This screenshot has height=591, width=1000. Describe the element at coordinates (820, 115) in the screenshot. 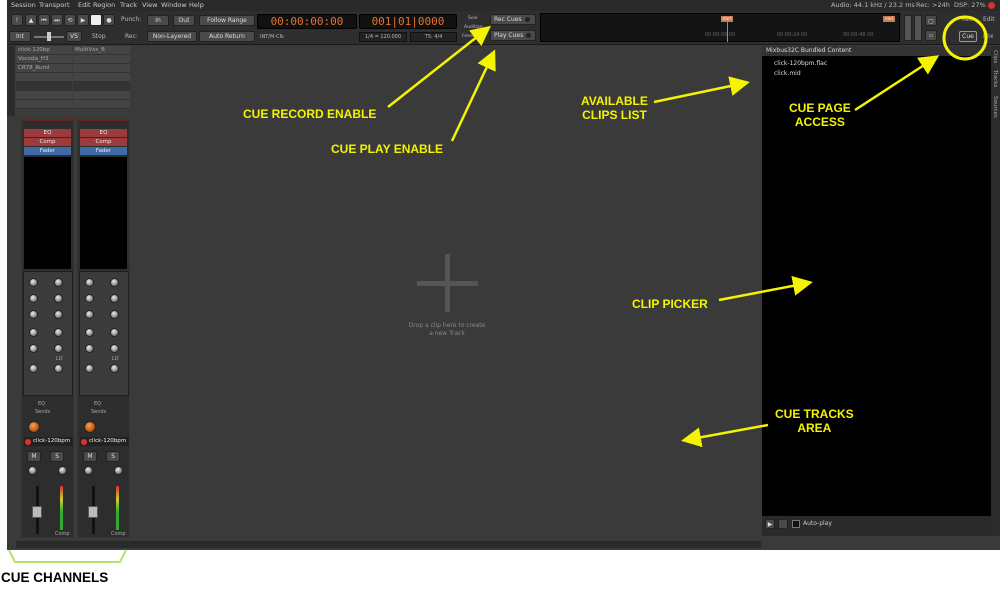

I see `cue-page-annotation: CUE PAGE ACCESS` at that location.